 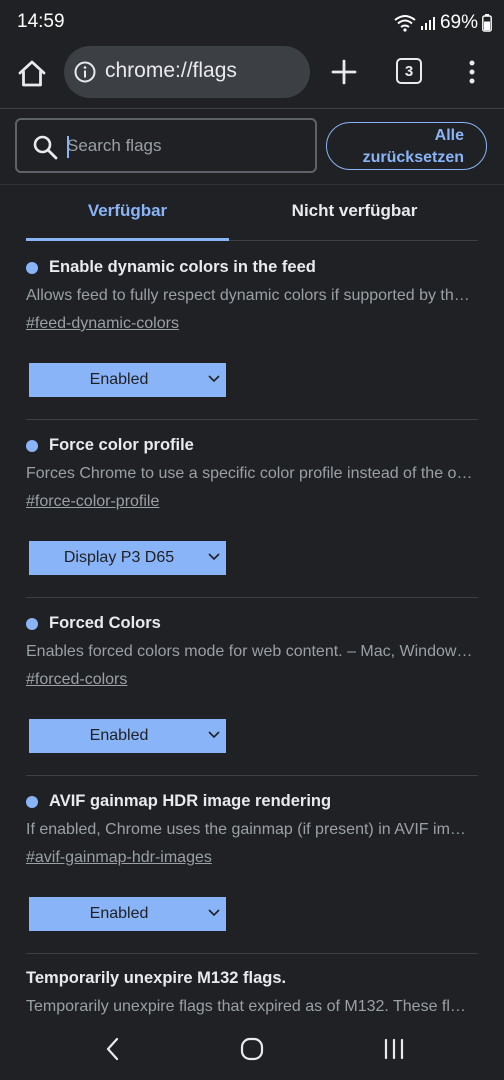 What do you see at coordinates (252, 212) in the screenshot?
I see `flags-tabs: Verfügbar Nicht verfügbar` at bounding box center [252, 212].